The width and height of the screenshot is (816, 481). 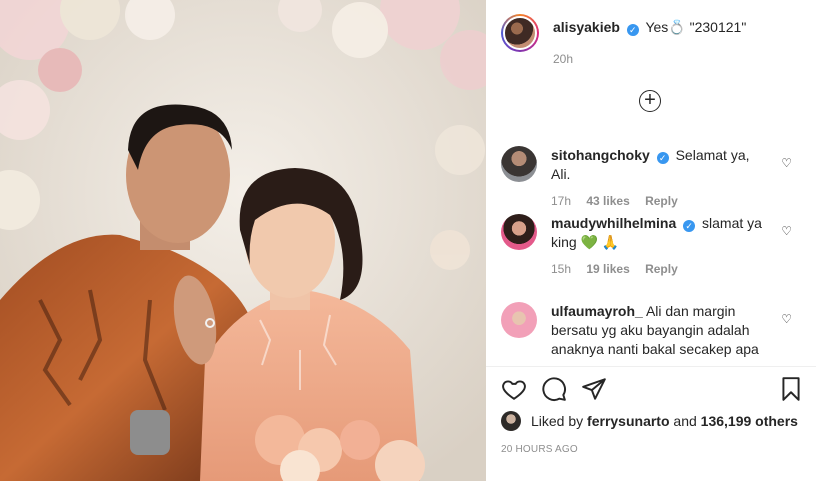 What do you see at coordinates (511, 421) in the screenshot?
I see `liker-avatar` at bounding box center [511, 421].